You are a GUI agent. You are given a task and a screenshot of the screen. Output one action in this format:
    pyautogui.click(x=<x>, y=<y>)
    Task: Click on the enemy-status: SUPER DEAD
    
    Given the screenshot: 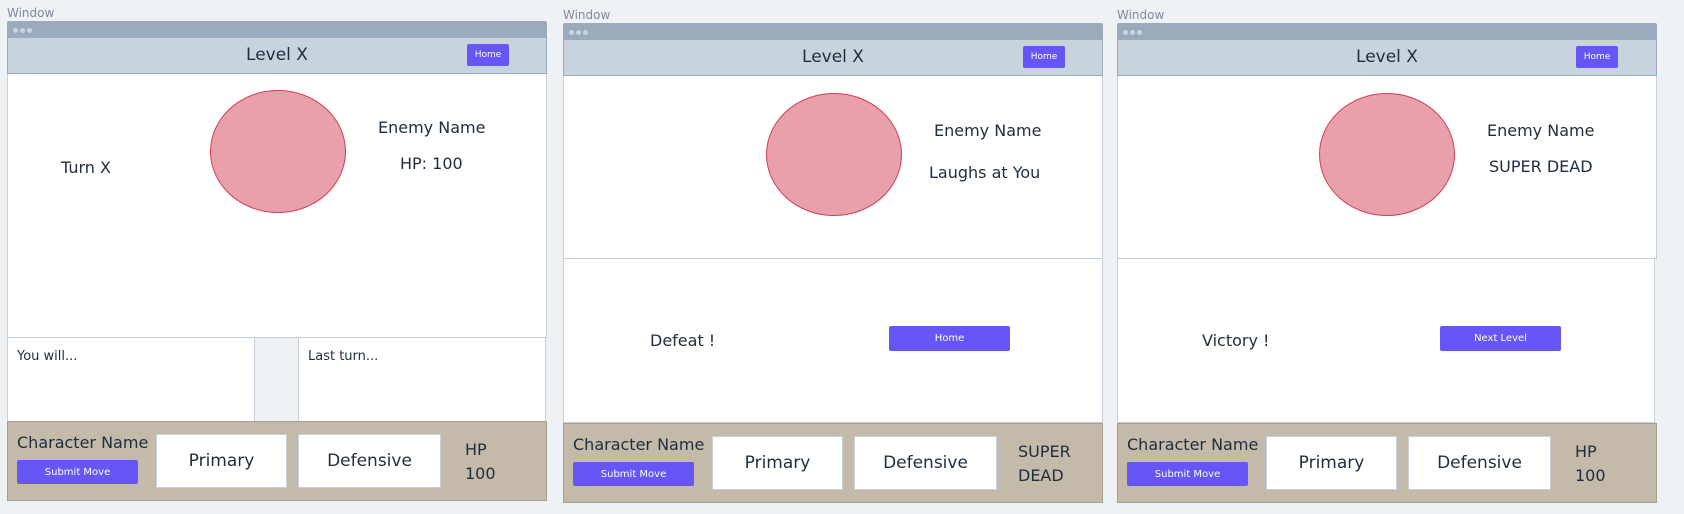 What is the action you would take?
    pyautogui.click(x=1541, y=166)
    